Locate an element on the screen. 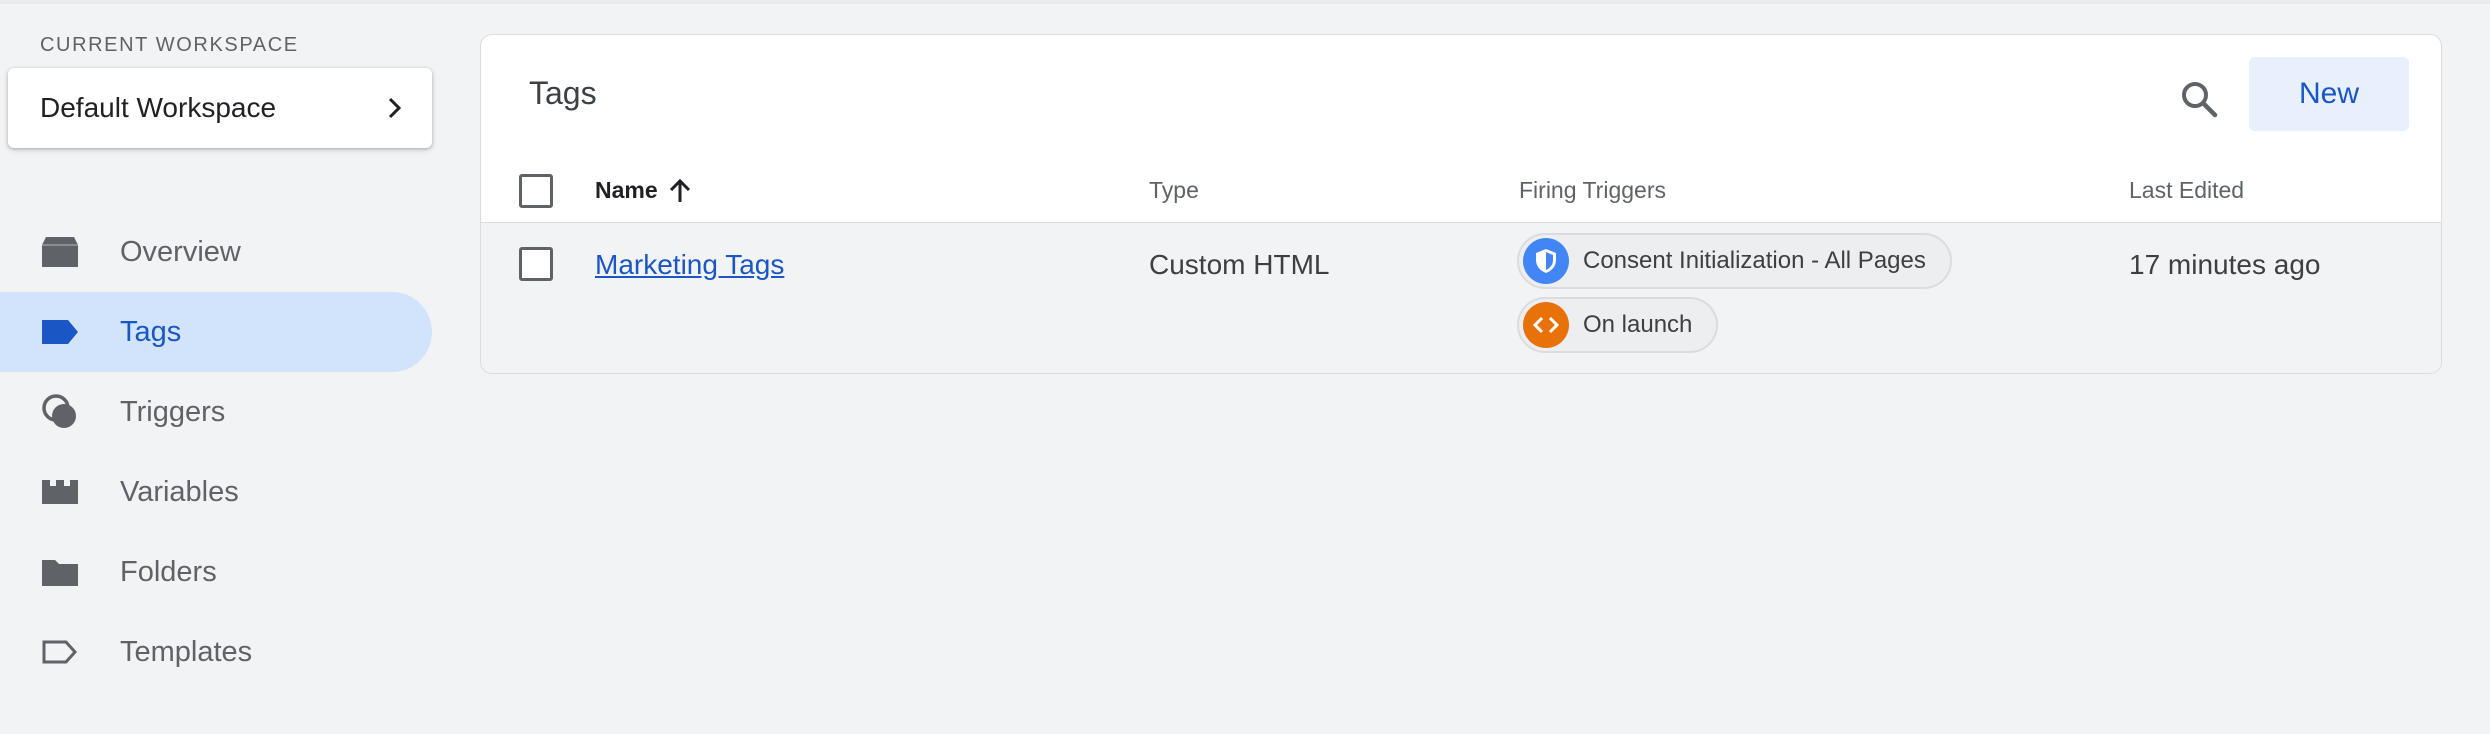 This screenshot has width=2490, height=734. template-icon is located at coordinates (60, 652).